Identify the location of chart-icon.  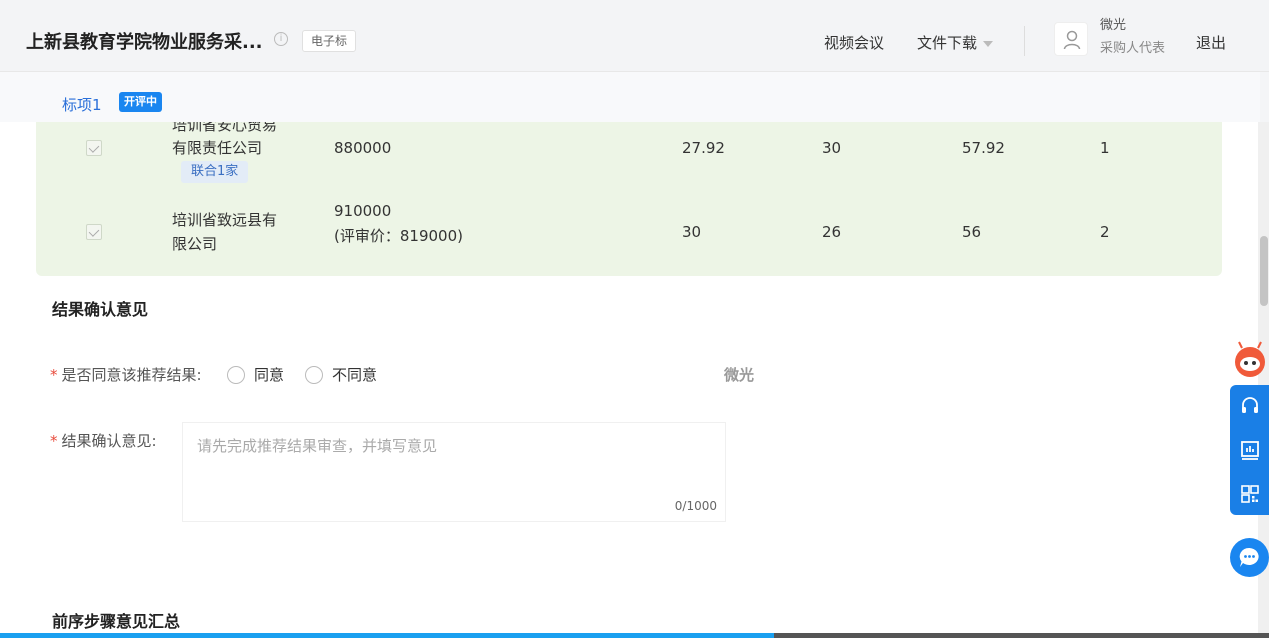
(1250, 450).